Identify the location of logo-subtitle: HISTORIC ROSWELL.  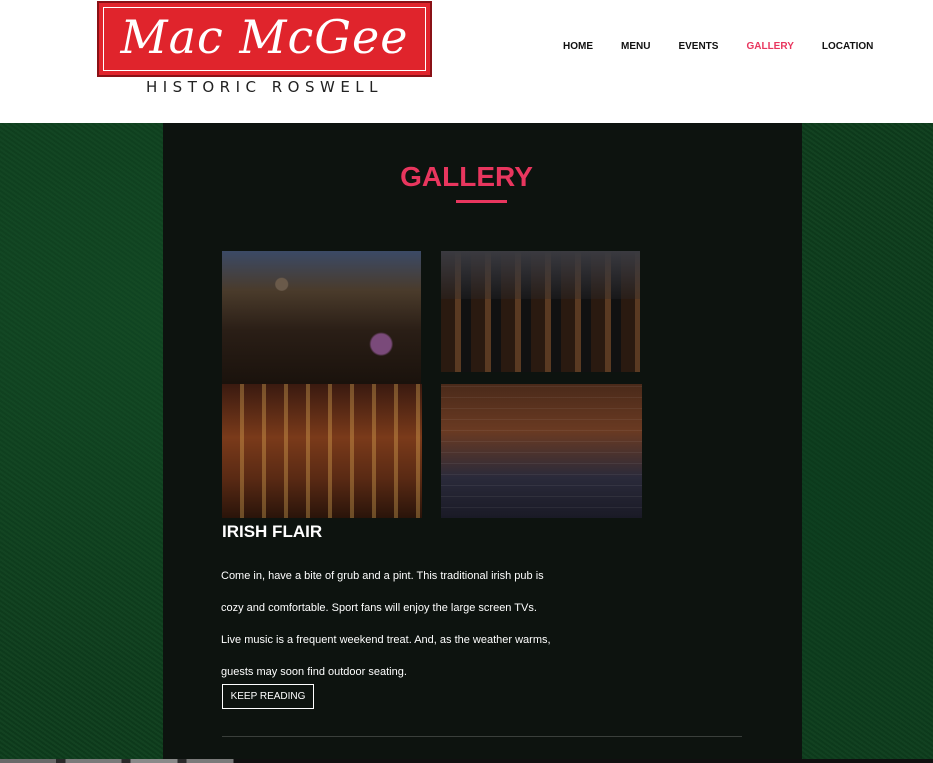
(264, 87).